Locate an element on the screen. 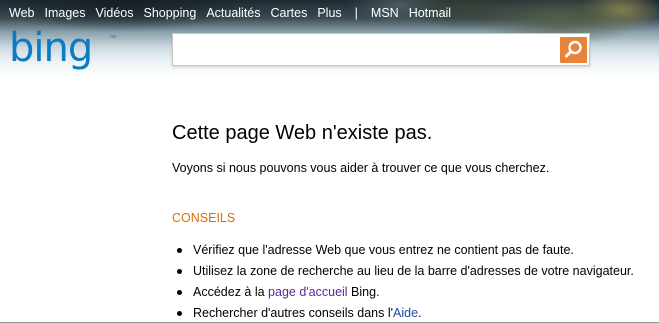 The height and width of the screenshot is (323, 659). nav-plus: Plus is located at coordinates (329, 13).